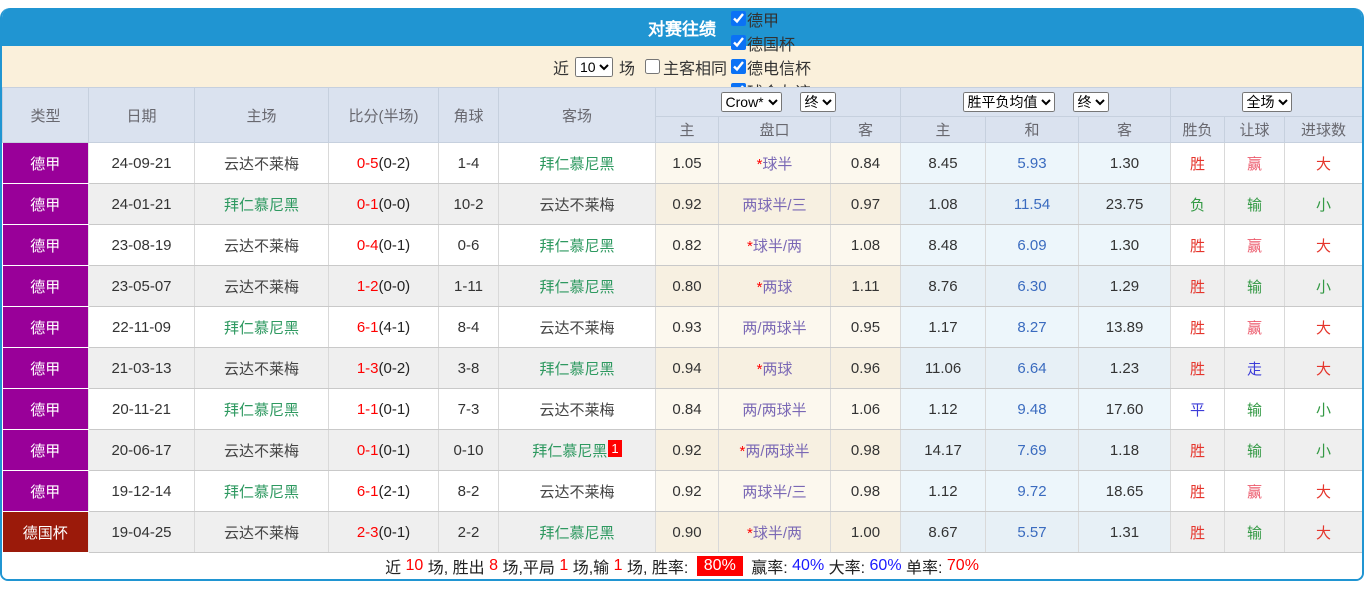 Image resolution: width=1364 pixels, height=589 pixels. Describe the element at coordinates (771, 45) in the screenshot. I see `league-label: 德国杯` at that location.